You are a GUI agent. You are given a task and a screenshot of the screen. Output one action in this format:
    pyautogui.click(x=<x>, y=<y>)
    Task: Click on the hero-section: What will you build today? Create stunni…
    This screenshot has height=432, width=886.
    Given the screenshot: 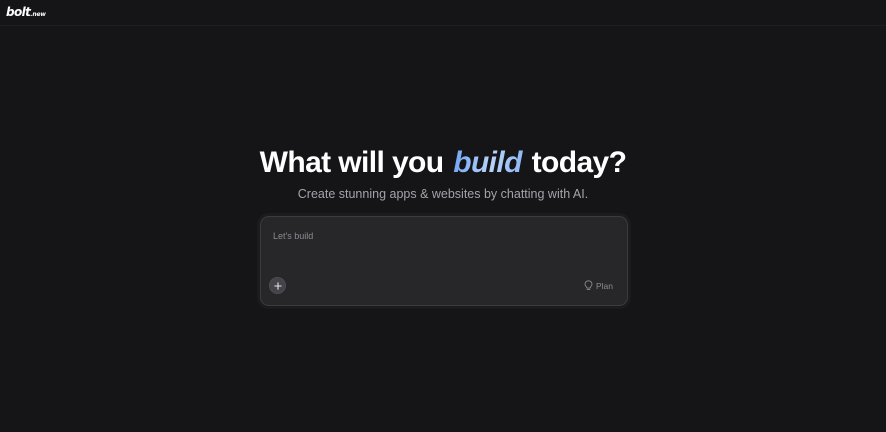 What is the action you would take?
    pyautogui.click(x=443, y=173)
    